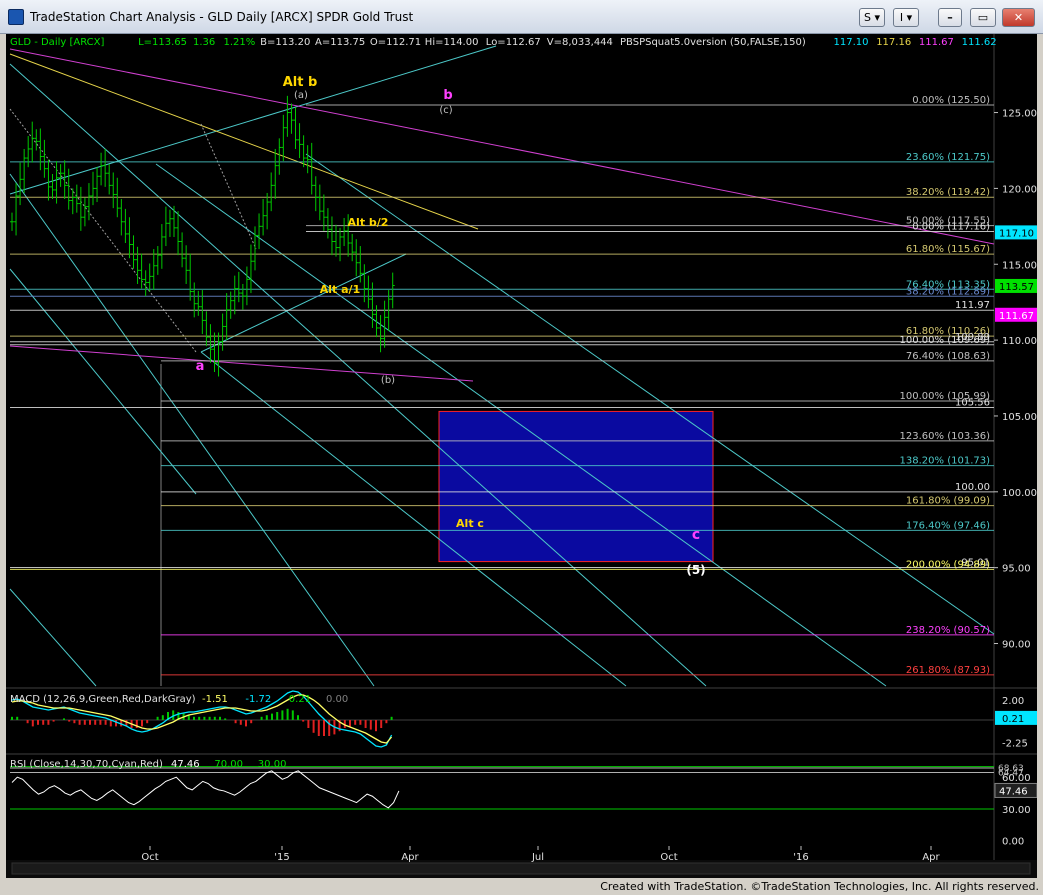  I want to click on indicator-menu-label: I, so click(901, 17).